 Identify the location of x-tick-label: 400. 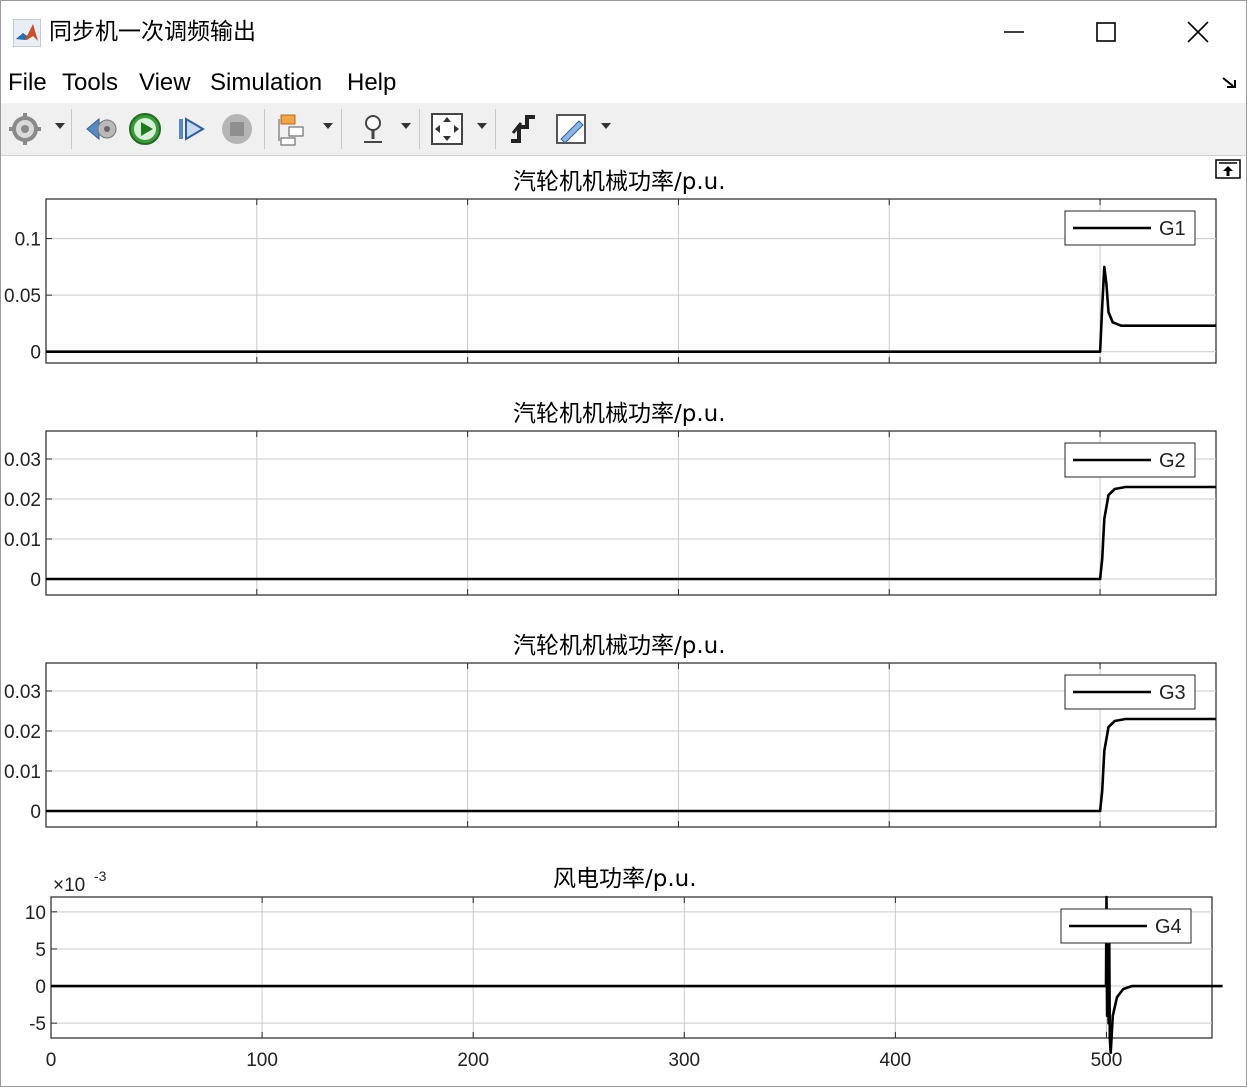
(896, 1060).